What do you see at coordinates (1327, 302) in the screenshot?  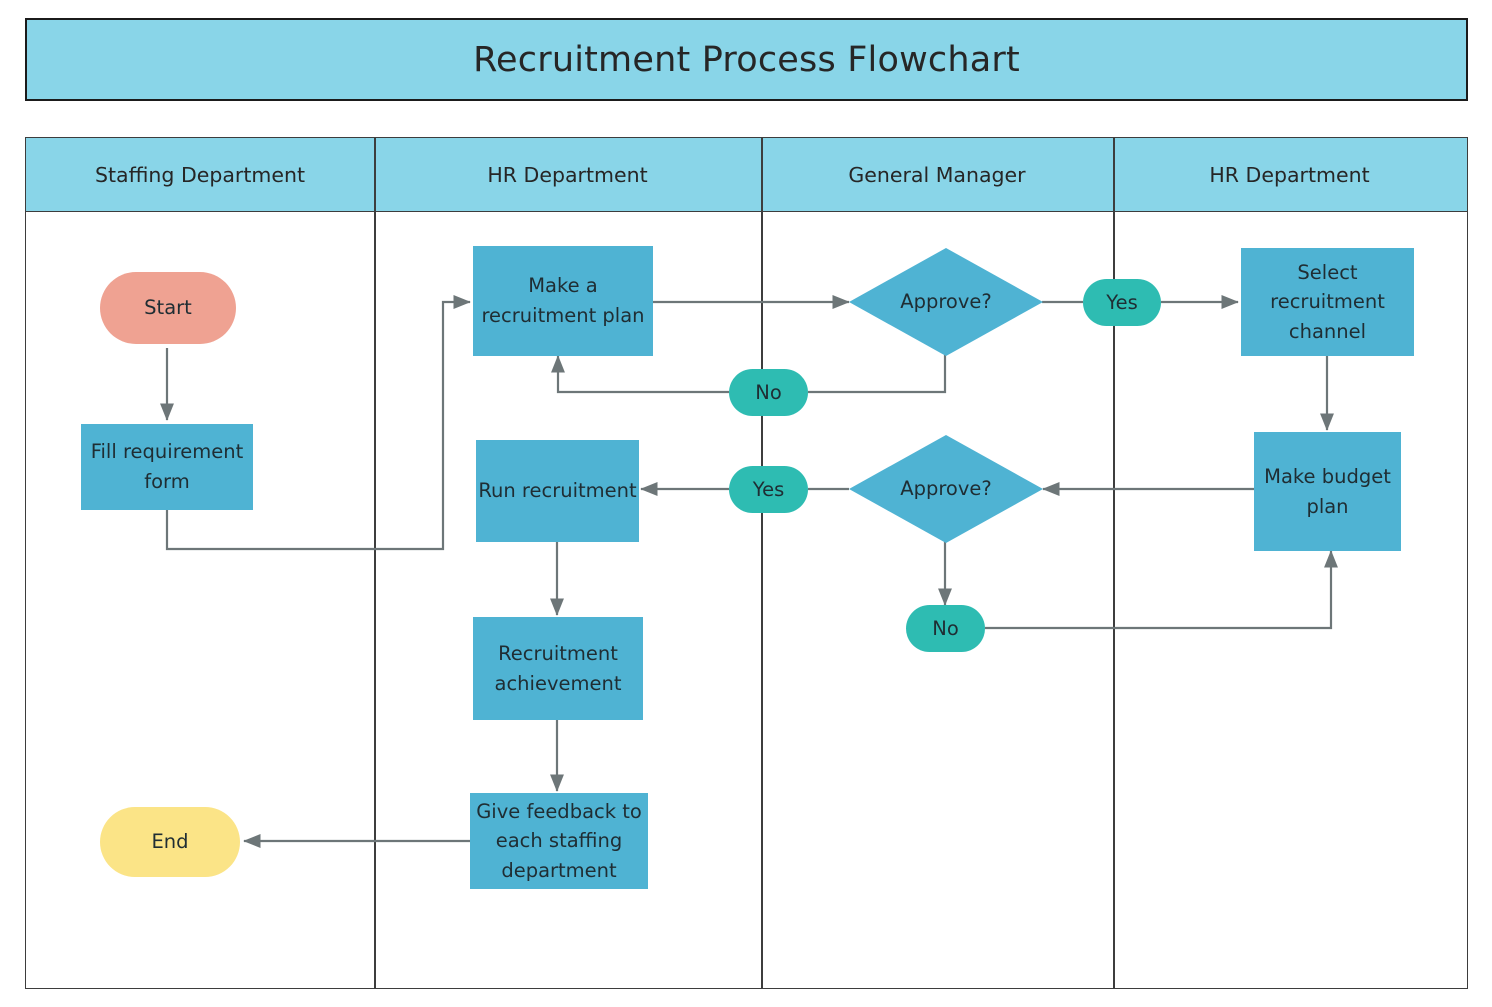 I see `node-select-recruitment-channel: Select recruitment channel` at bounding box center [1327, 302].